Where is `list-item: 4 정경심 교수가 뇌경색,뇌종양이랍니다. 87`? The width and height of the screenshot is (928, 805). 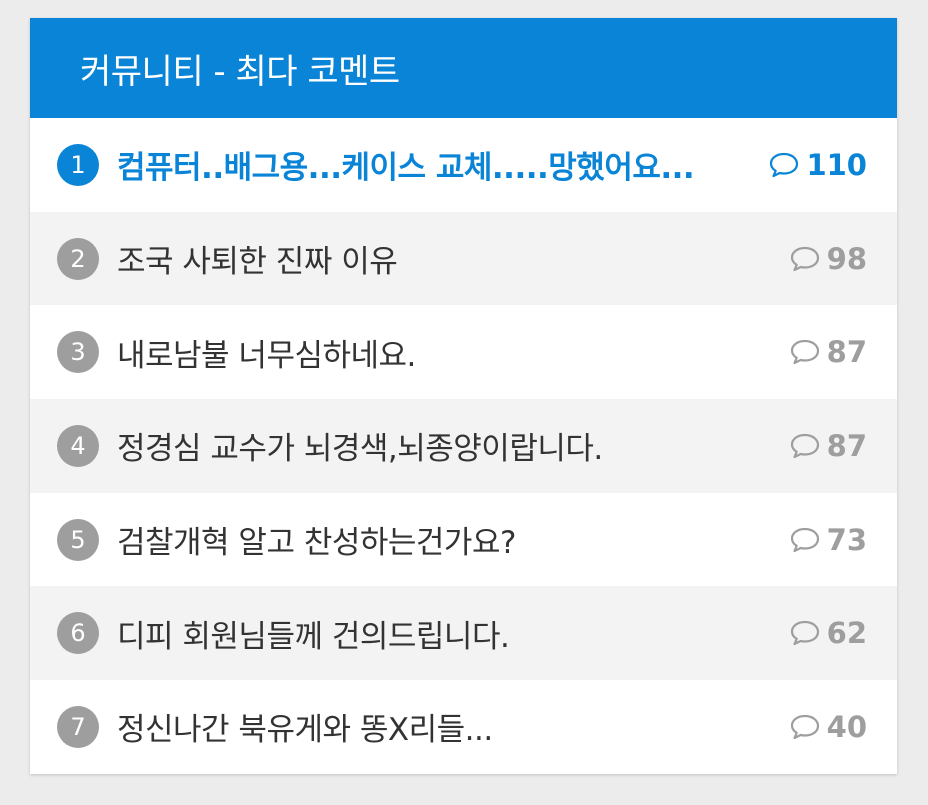
list-item: 4 정경심 교수가 뇌경색,뇌종양이랍니다. 87 is located at coordinates (463, 446).